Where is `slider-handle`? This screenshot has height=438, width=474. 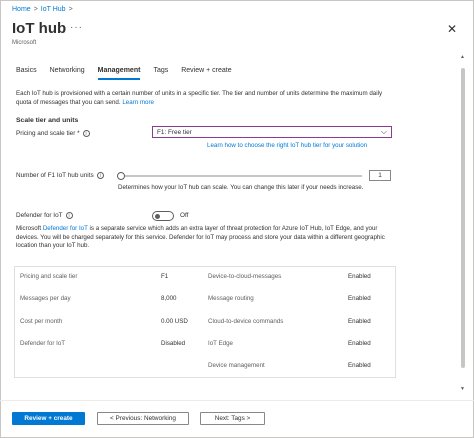 slider-handle is located at coordinates (121, 176).